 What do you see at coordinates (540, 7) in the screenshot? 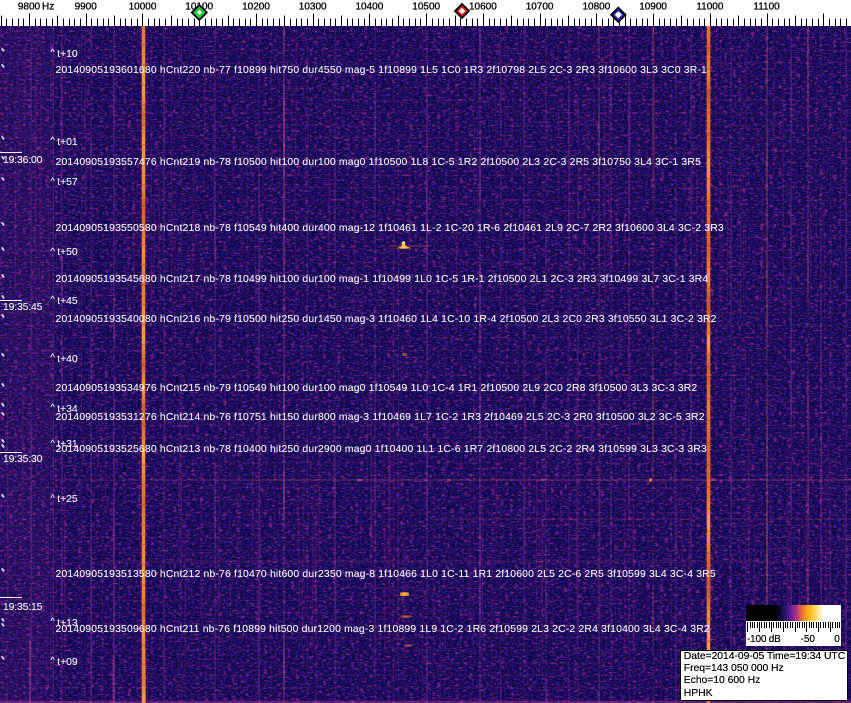
I see `svg-text: 10700` at bounding box center [540, 7].